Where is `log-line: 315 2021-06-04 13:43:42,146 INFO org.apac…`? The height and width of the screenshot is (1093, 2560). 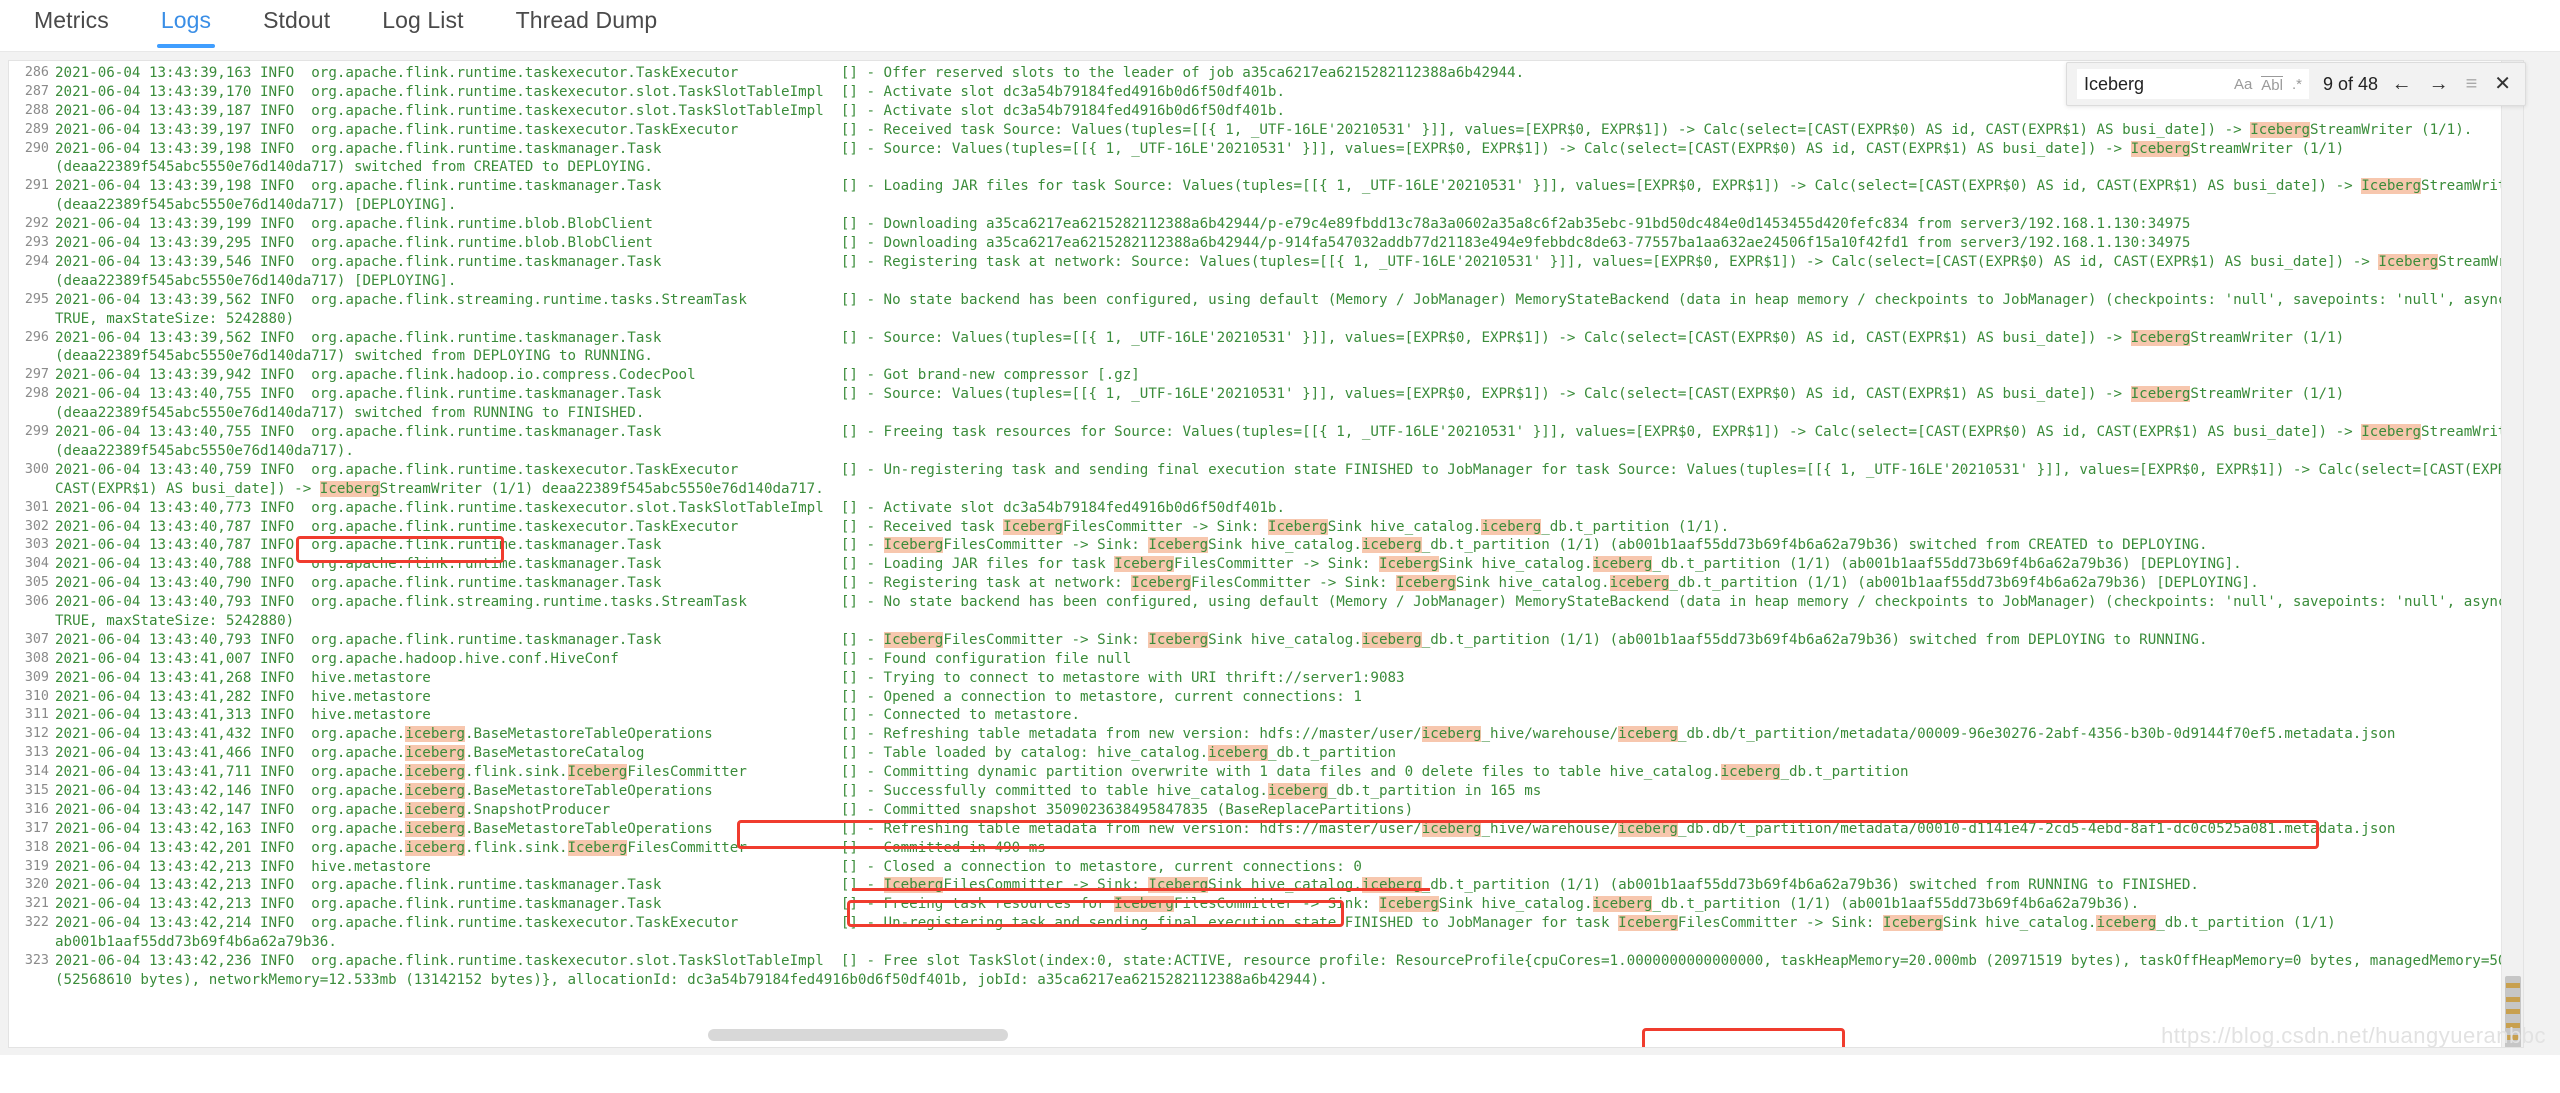
log-line: 315 2021-06-04 13:43:42,146 INFO org.apac… is located at coordinates (1255, 791).